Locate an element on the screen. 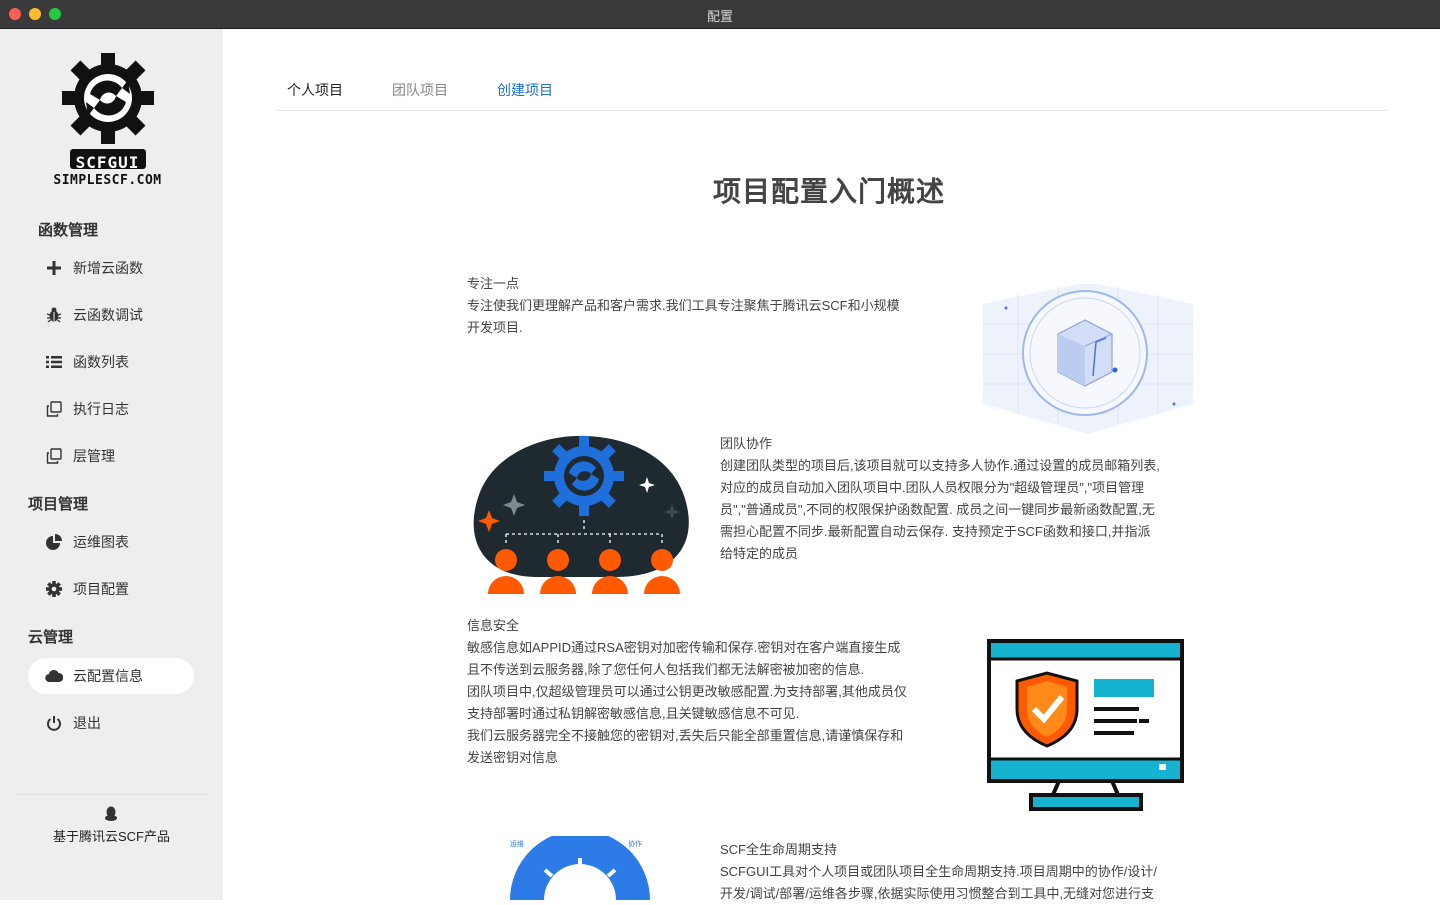 Image resolution: width=1440 pixels, height=905 pixels. tab-create-project: 创建项目 is located at coordinates (525, 90).